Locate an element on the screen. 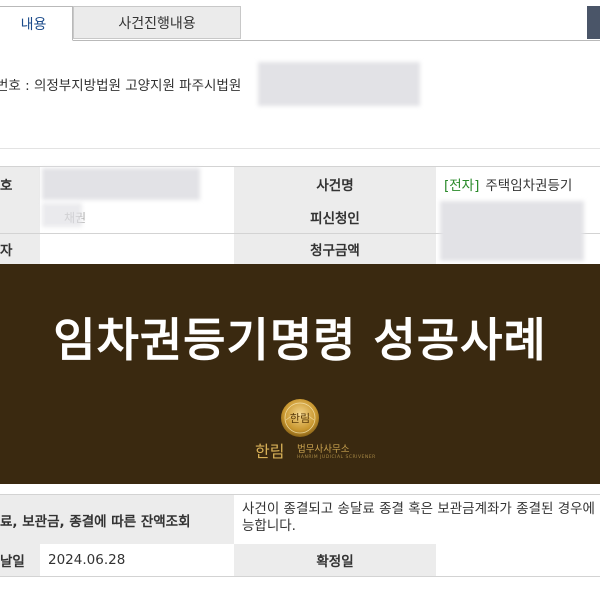 This screenshot has height=600, width=600. tab-case-progress-label: 사건진행내용 is located at coordinates (157, 23).